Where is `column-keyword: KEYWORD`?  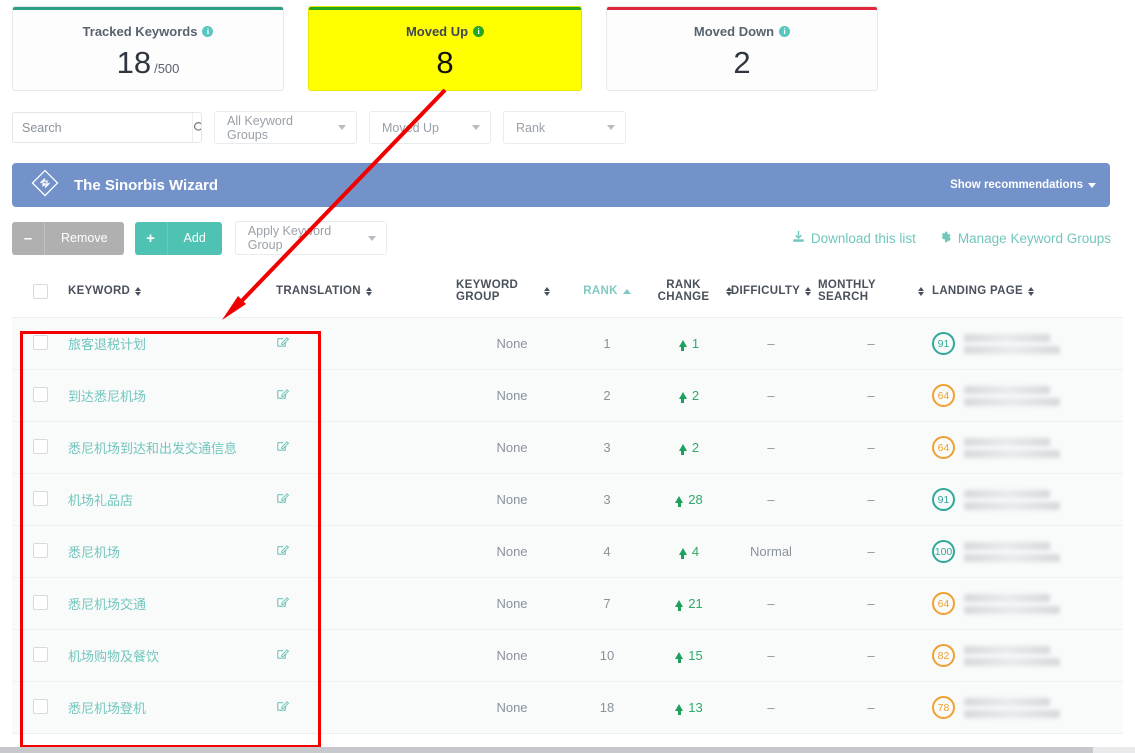
column-keyword: KEYWORD is located at coordinates (172, 294).